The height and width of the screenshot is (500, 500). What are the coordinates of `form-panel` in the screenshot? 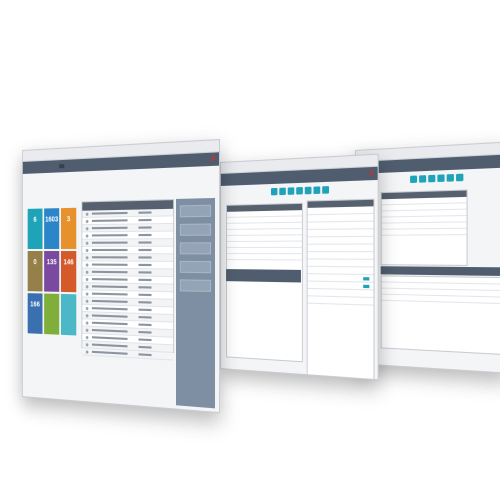 It's located at (424, 227).